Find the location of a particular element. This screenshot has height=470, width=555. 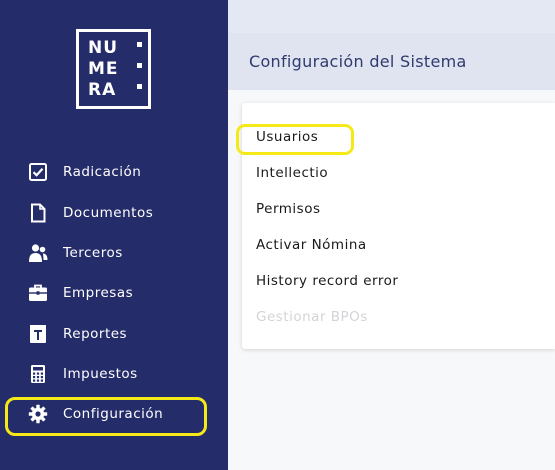

users-icon is located at coordinates (38, 253).